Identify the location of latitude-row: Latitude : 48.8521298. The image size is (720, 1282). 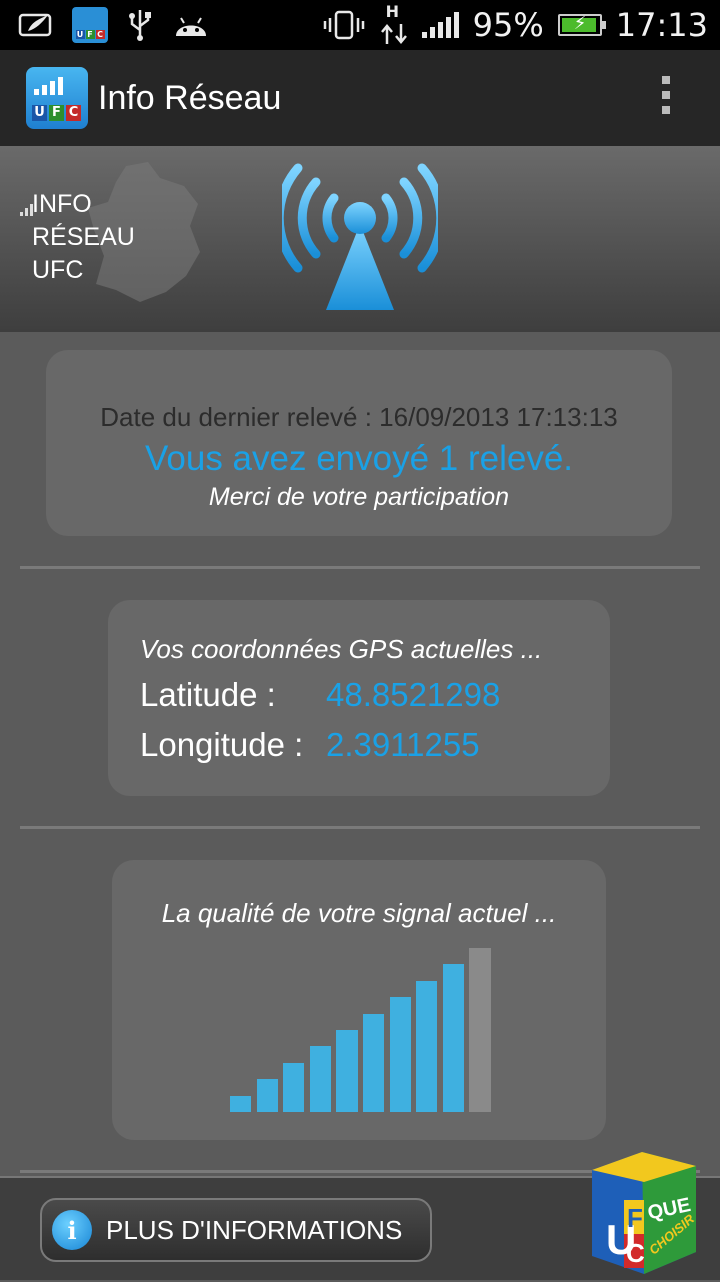
(320, 695).